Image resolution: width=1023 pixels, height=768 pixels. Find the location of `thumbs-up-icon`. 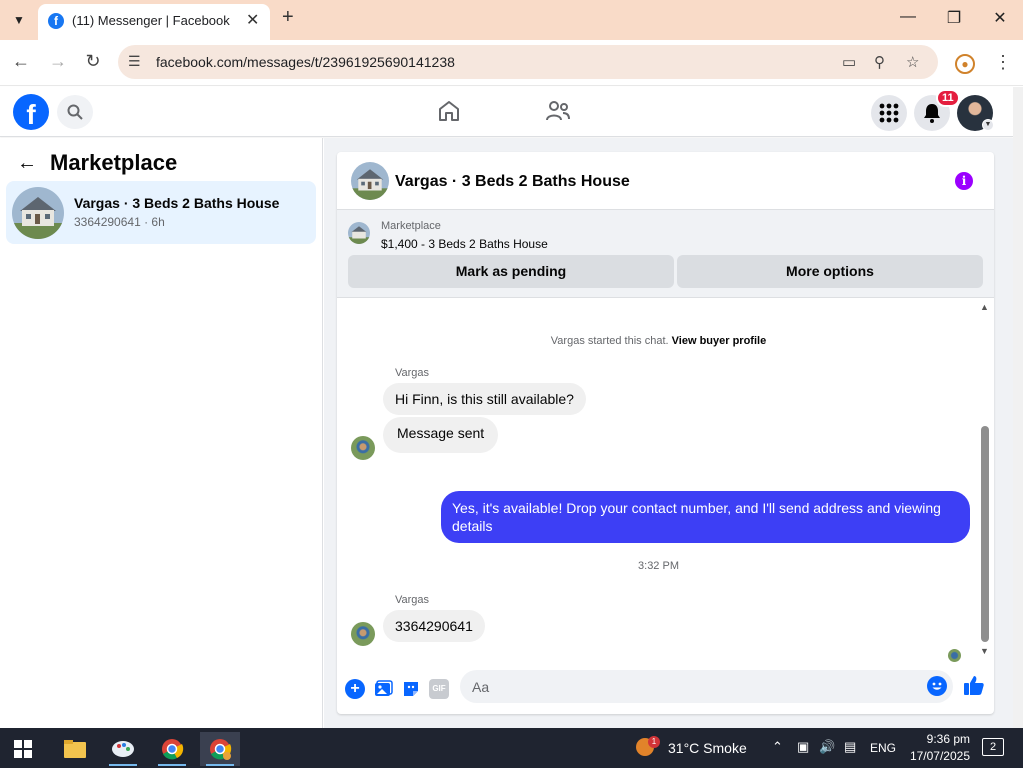

thumbs-up-icon is located at coordinates (974, 686).